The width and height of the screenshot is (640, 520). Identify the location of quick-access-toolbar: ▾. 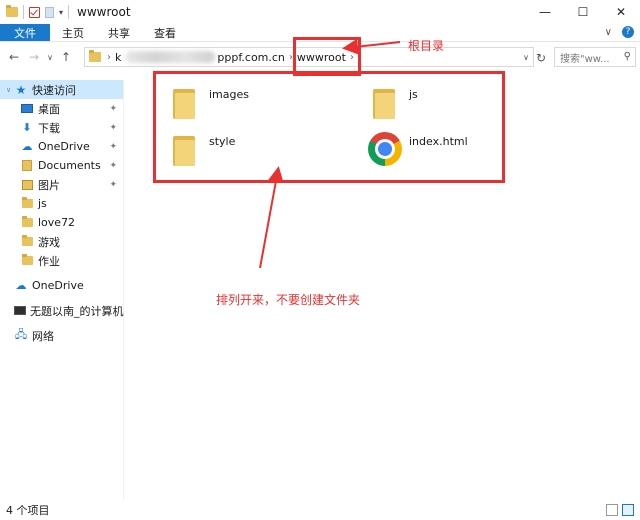
(35, 12).